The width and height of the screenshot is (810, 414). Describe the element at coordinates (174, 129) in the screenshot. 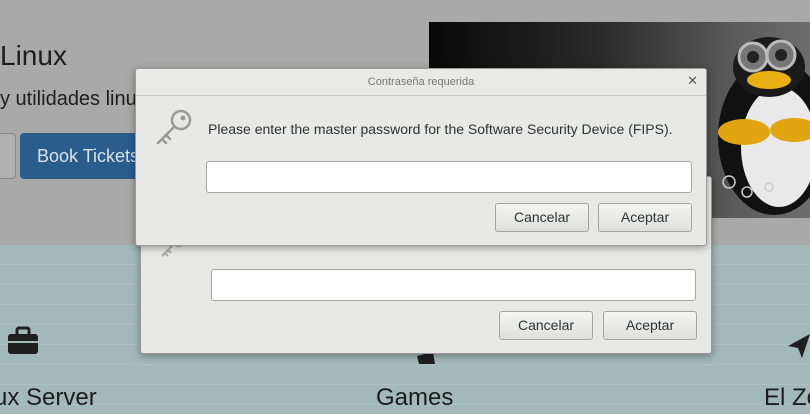

I see `key-icon` at that location.